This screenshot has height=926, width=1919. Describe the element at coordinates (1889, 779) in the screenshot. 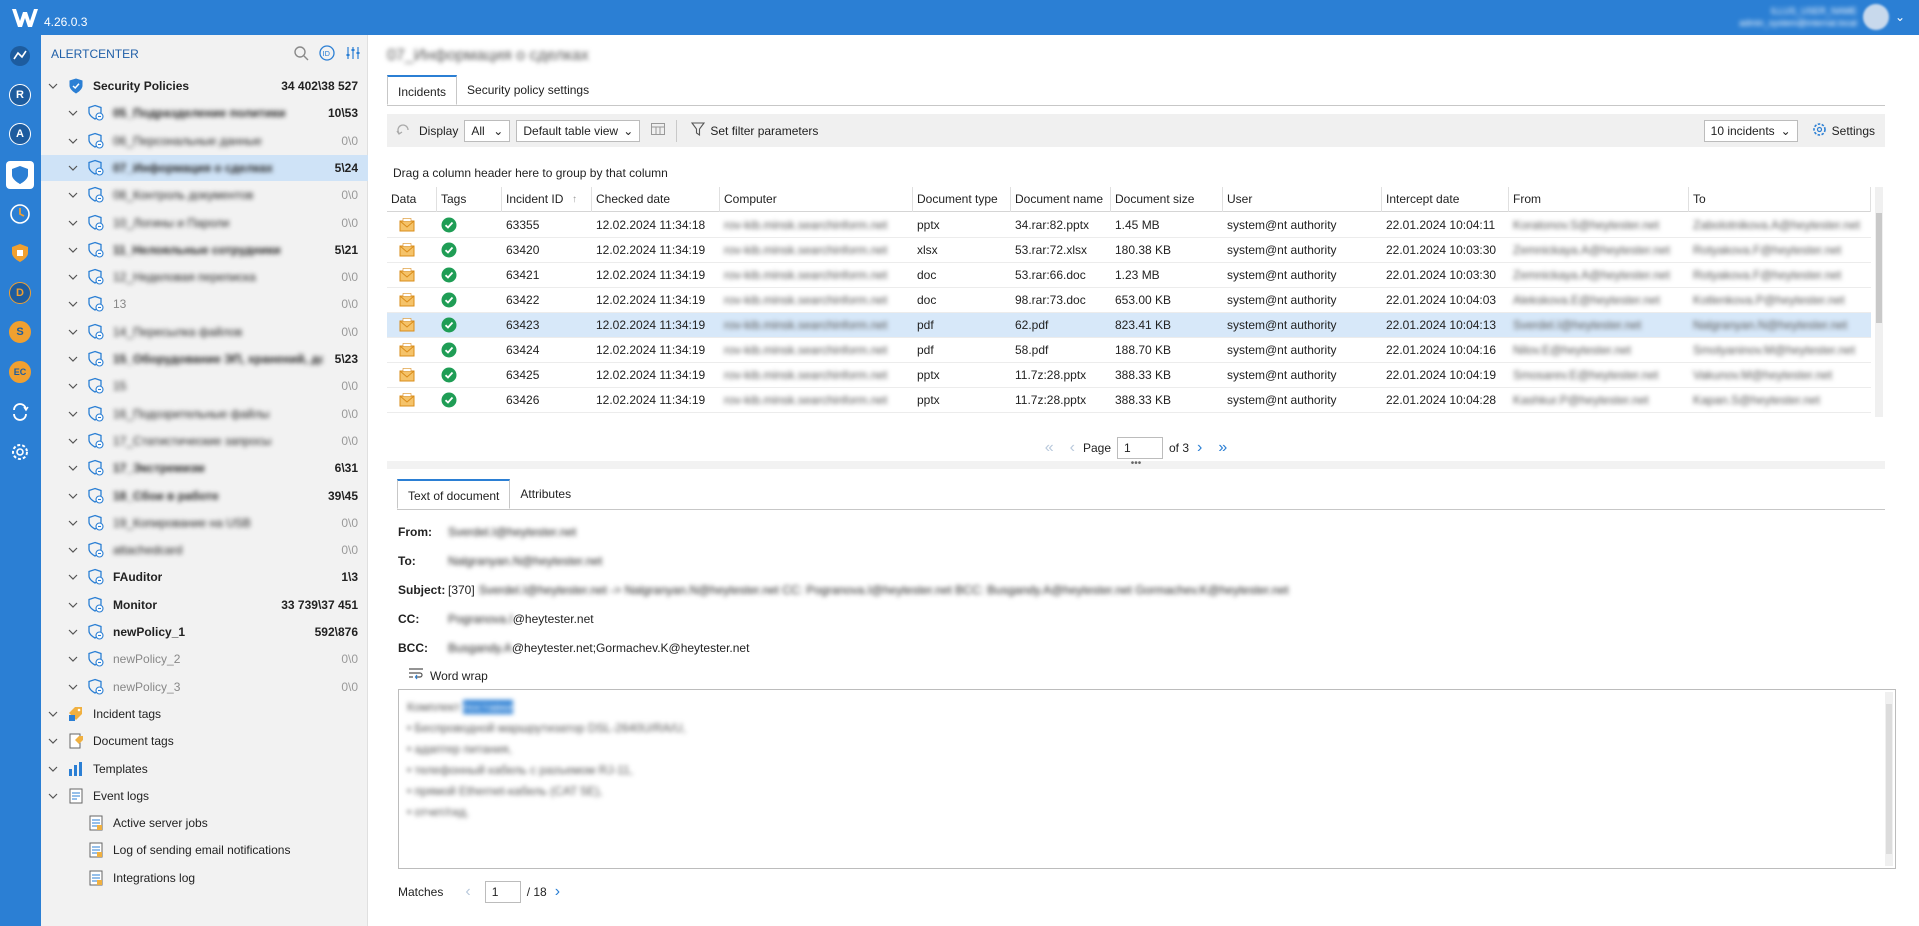

I see `document-scrollbar` at that location.